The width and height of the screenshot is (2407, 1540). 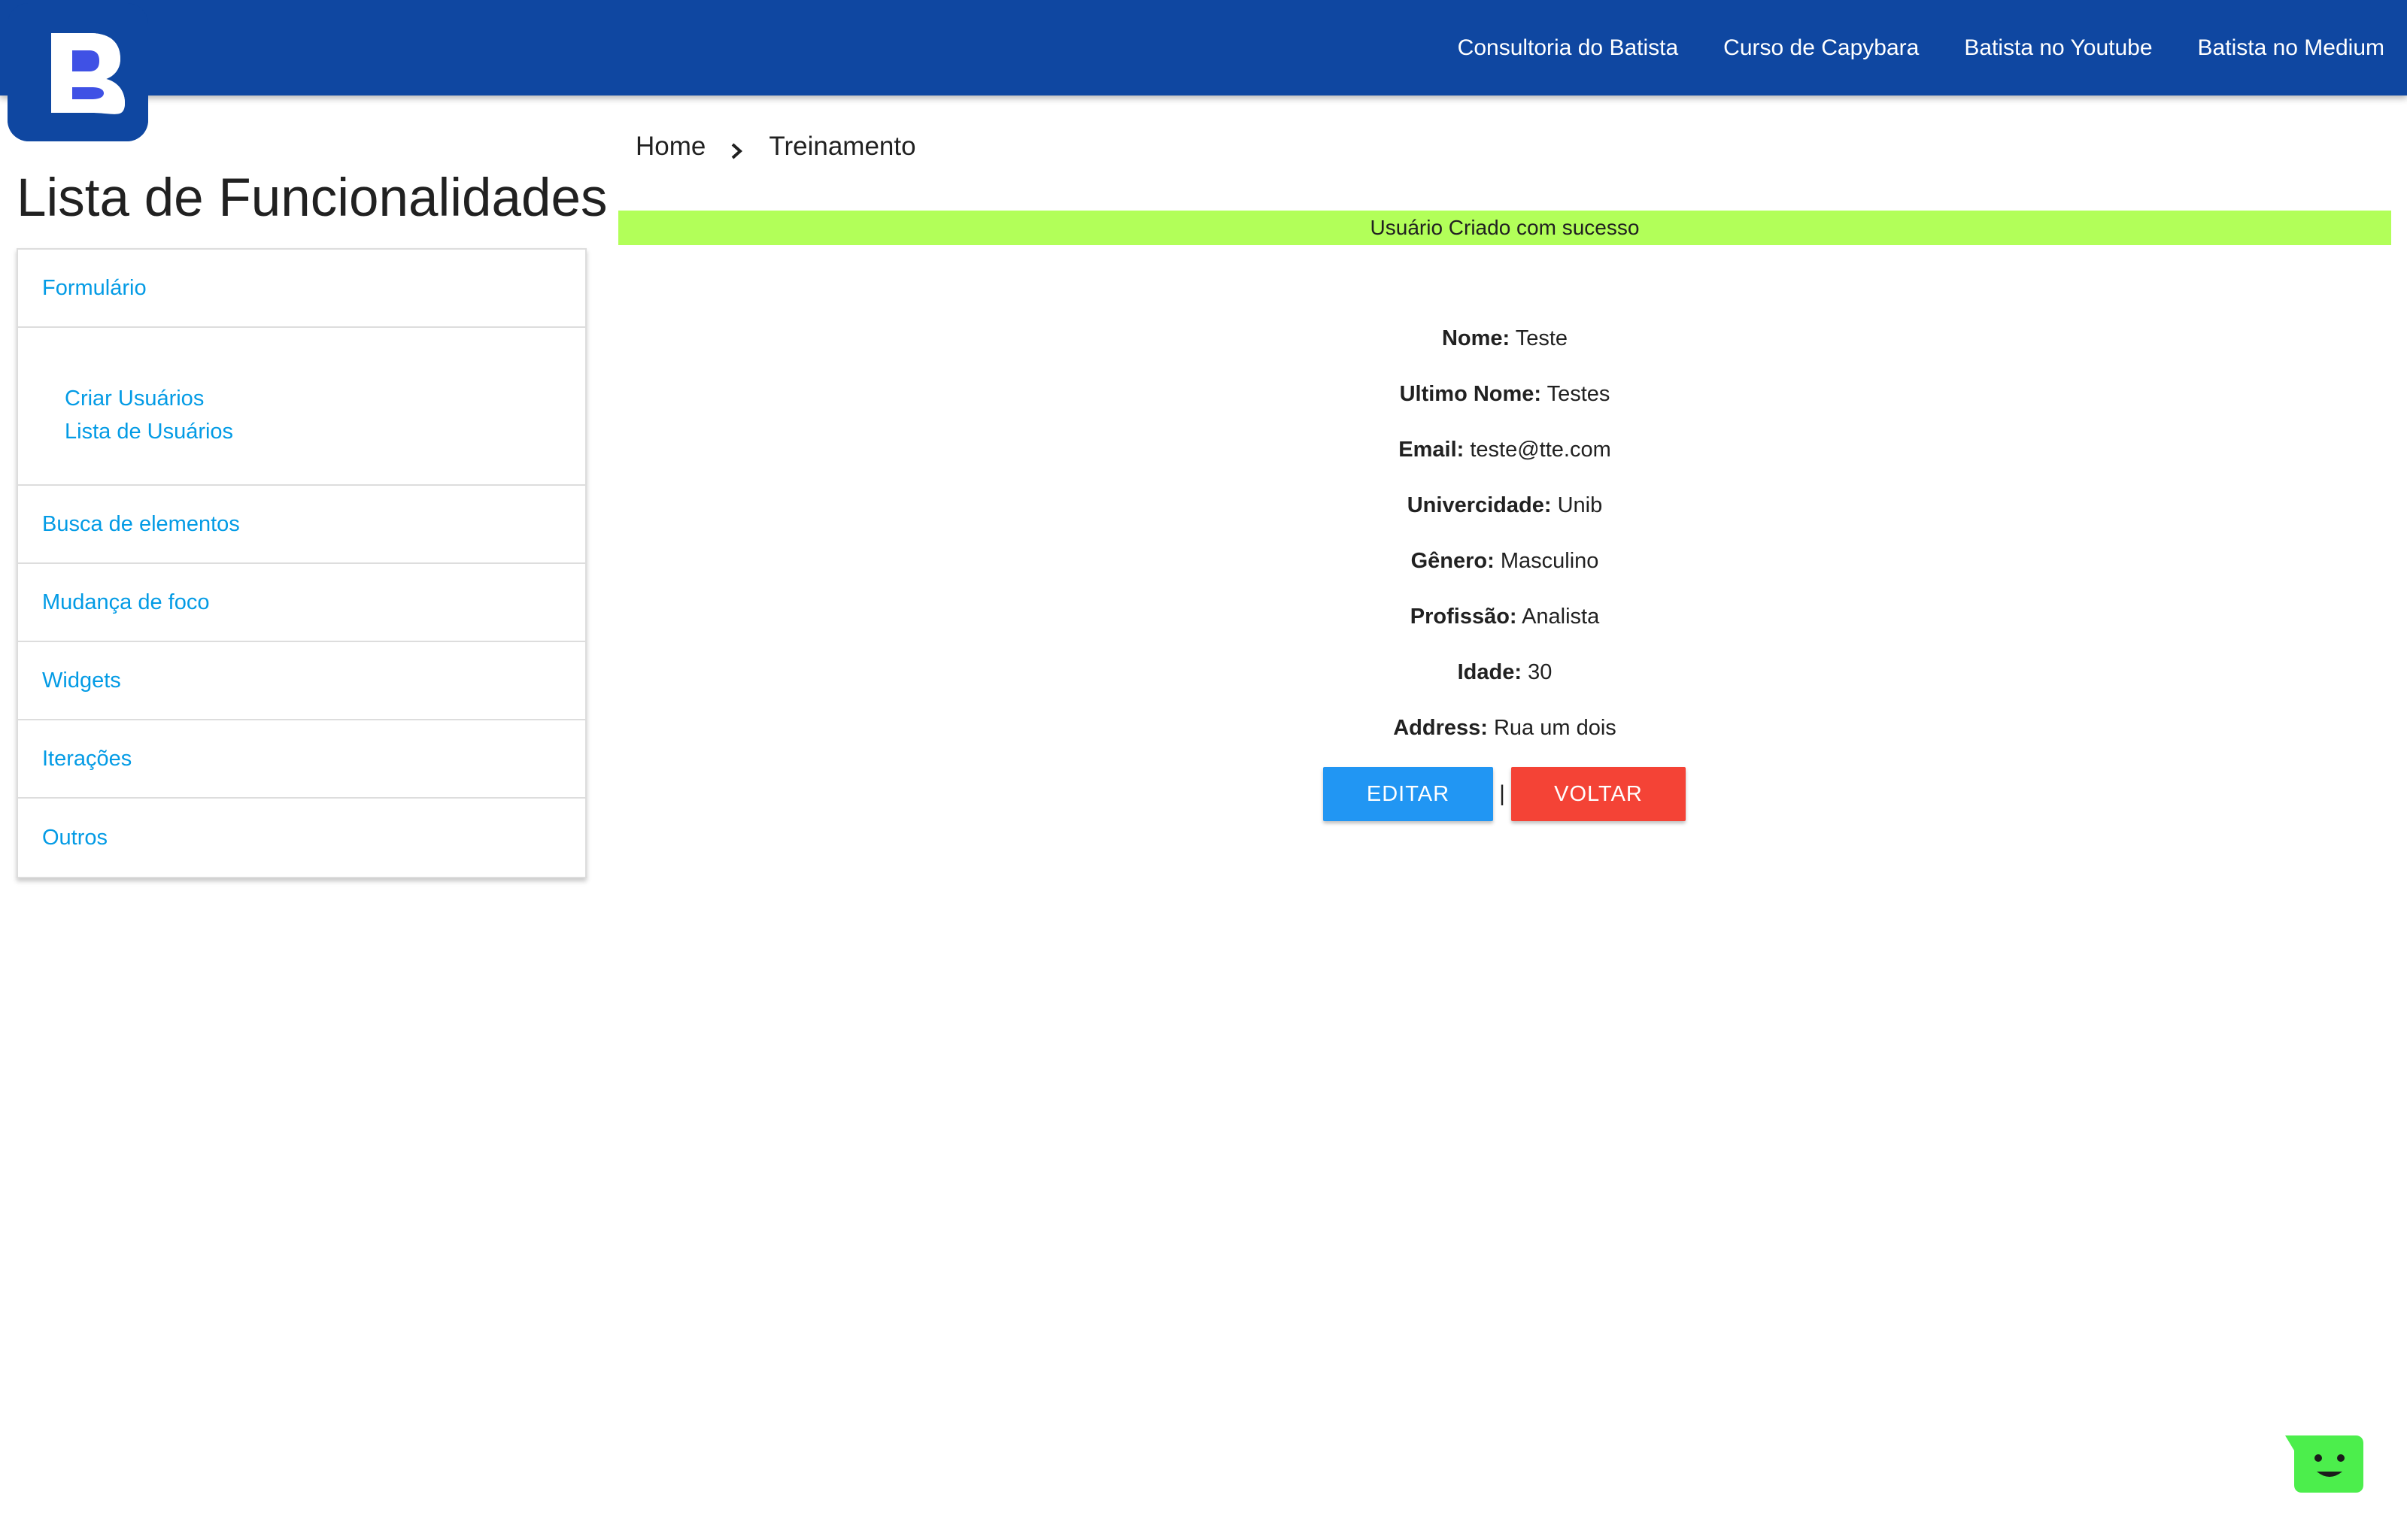 I want to click on field-label: Email:, so click(x=1431, y=450).